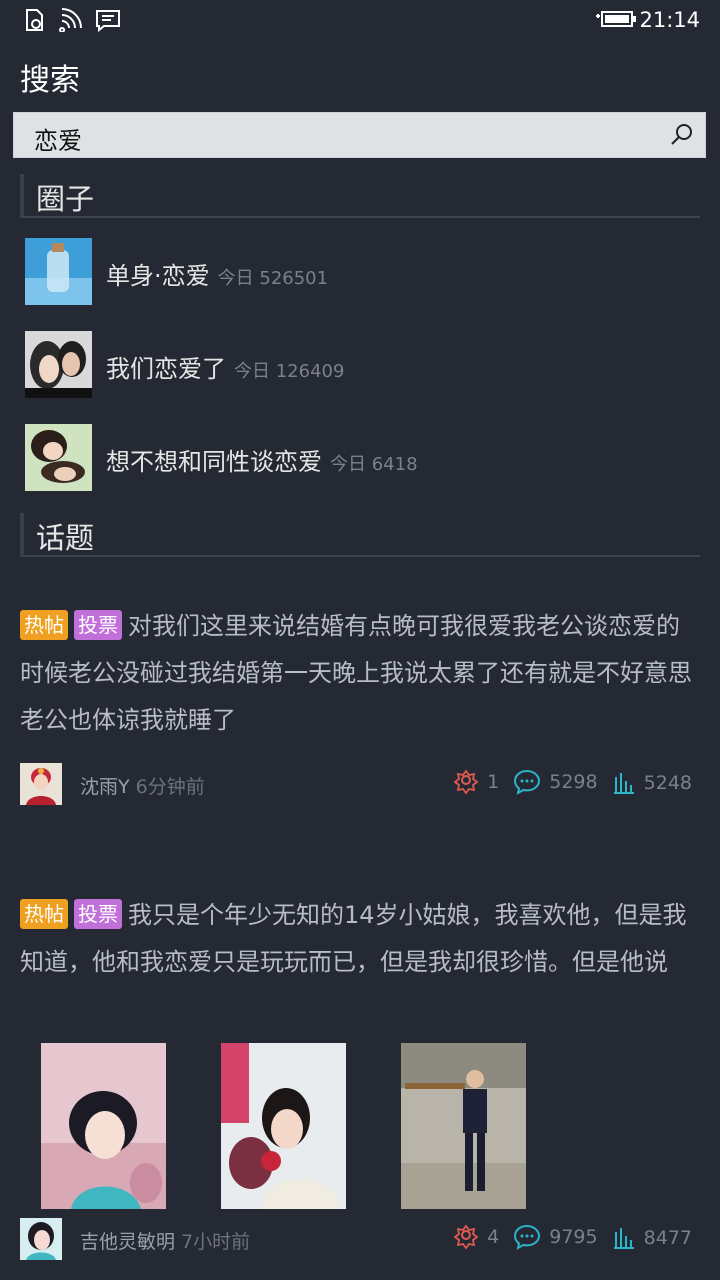 The height and width of the screenshot is (1280, 720). Describe the element at coordinates (573, 782) in the screenshot. I see `comment-count: 5298` at that location.